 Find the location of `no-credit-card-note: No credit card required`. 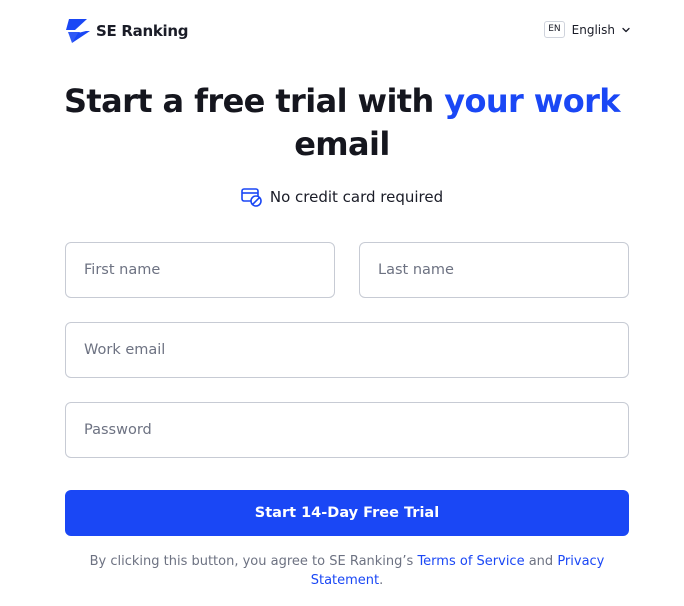

no-credit-card-note: No credit card required is located at coordinates (342, 197).